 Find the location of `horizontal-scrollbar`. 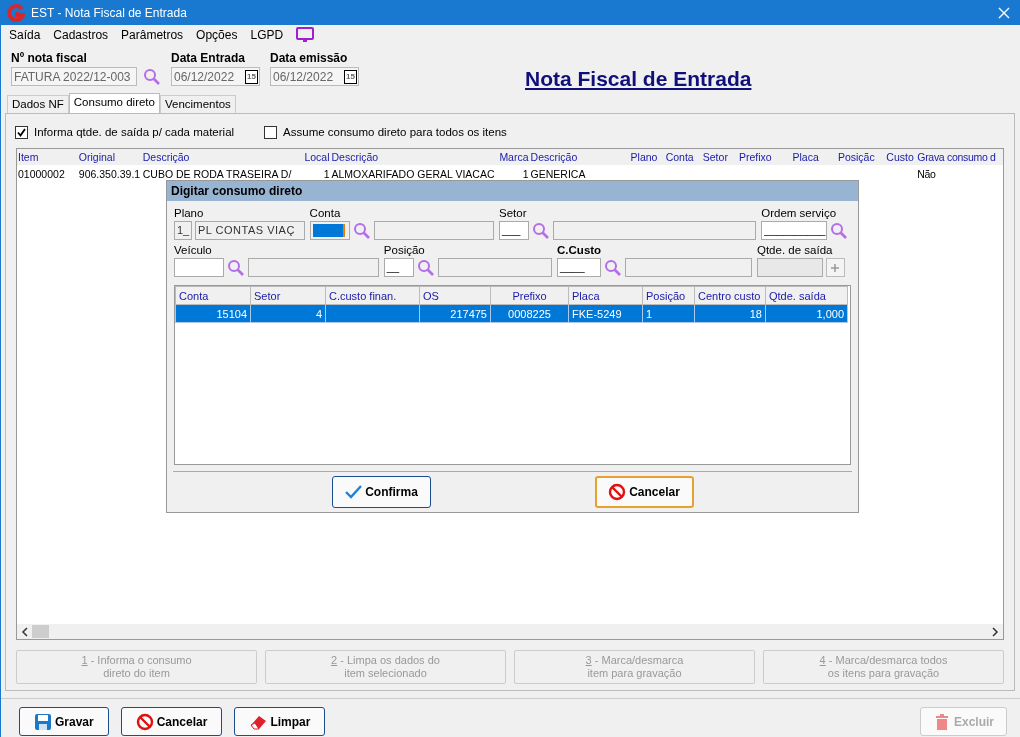

horizontal-scrollbar is located at coordinates (510, 631).